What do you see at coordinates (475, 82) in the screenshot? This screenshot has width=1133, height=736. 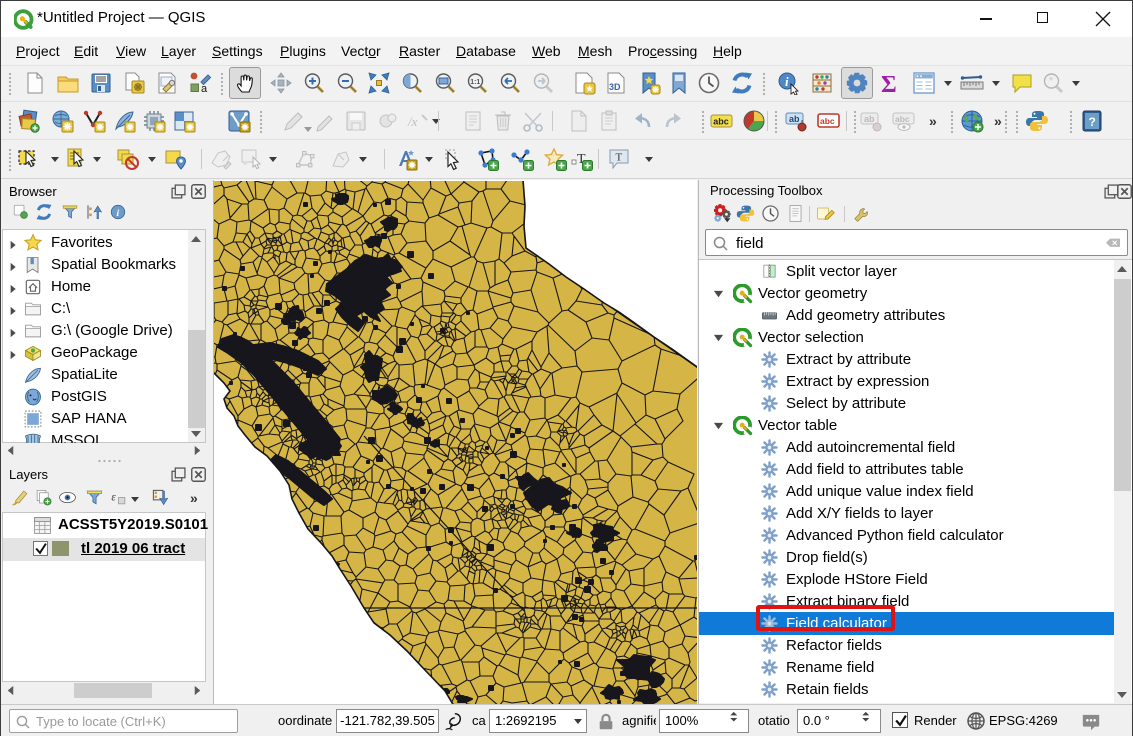 I see `svg-text: 1:1` at bounding box center [475, 82].